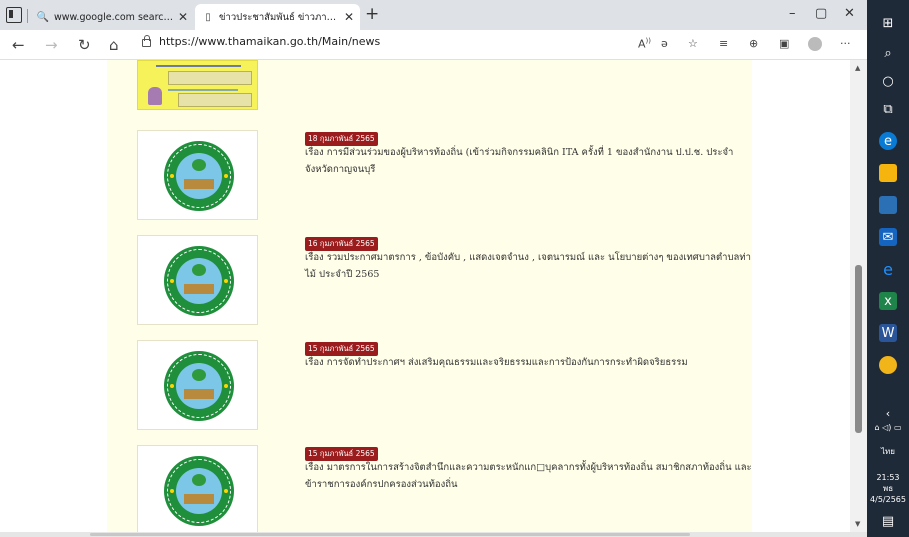 The height and width of the screenshot is (537, 909). What do you see at coordinates (821, 13) in the screenshot?
I see `maximize-button: ▢` at bounding box center [821, 13].